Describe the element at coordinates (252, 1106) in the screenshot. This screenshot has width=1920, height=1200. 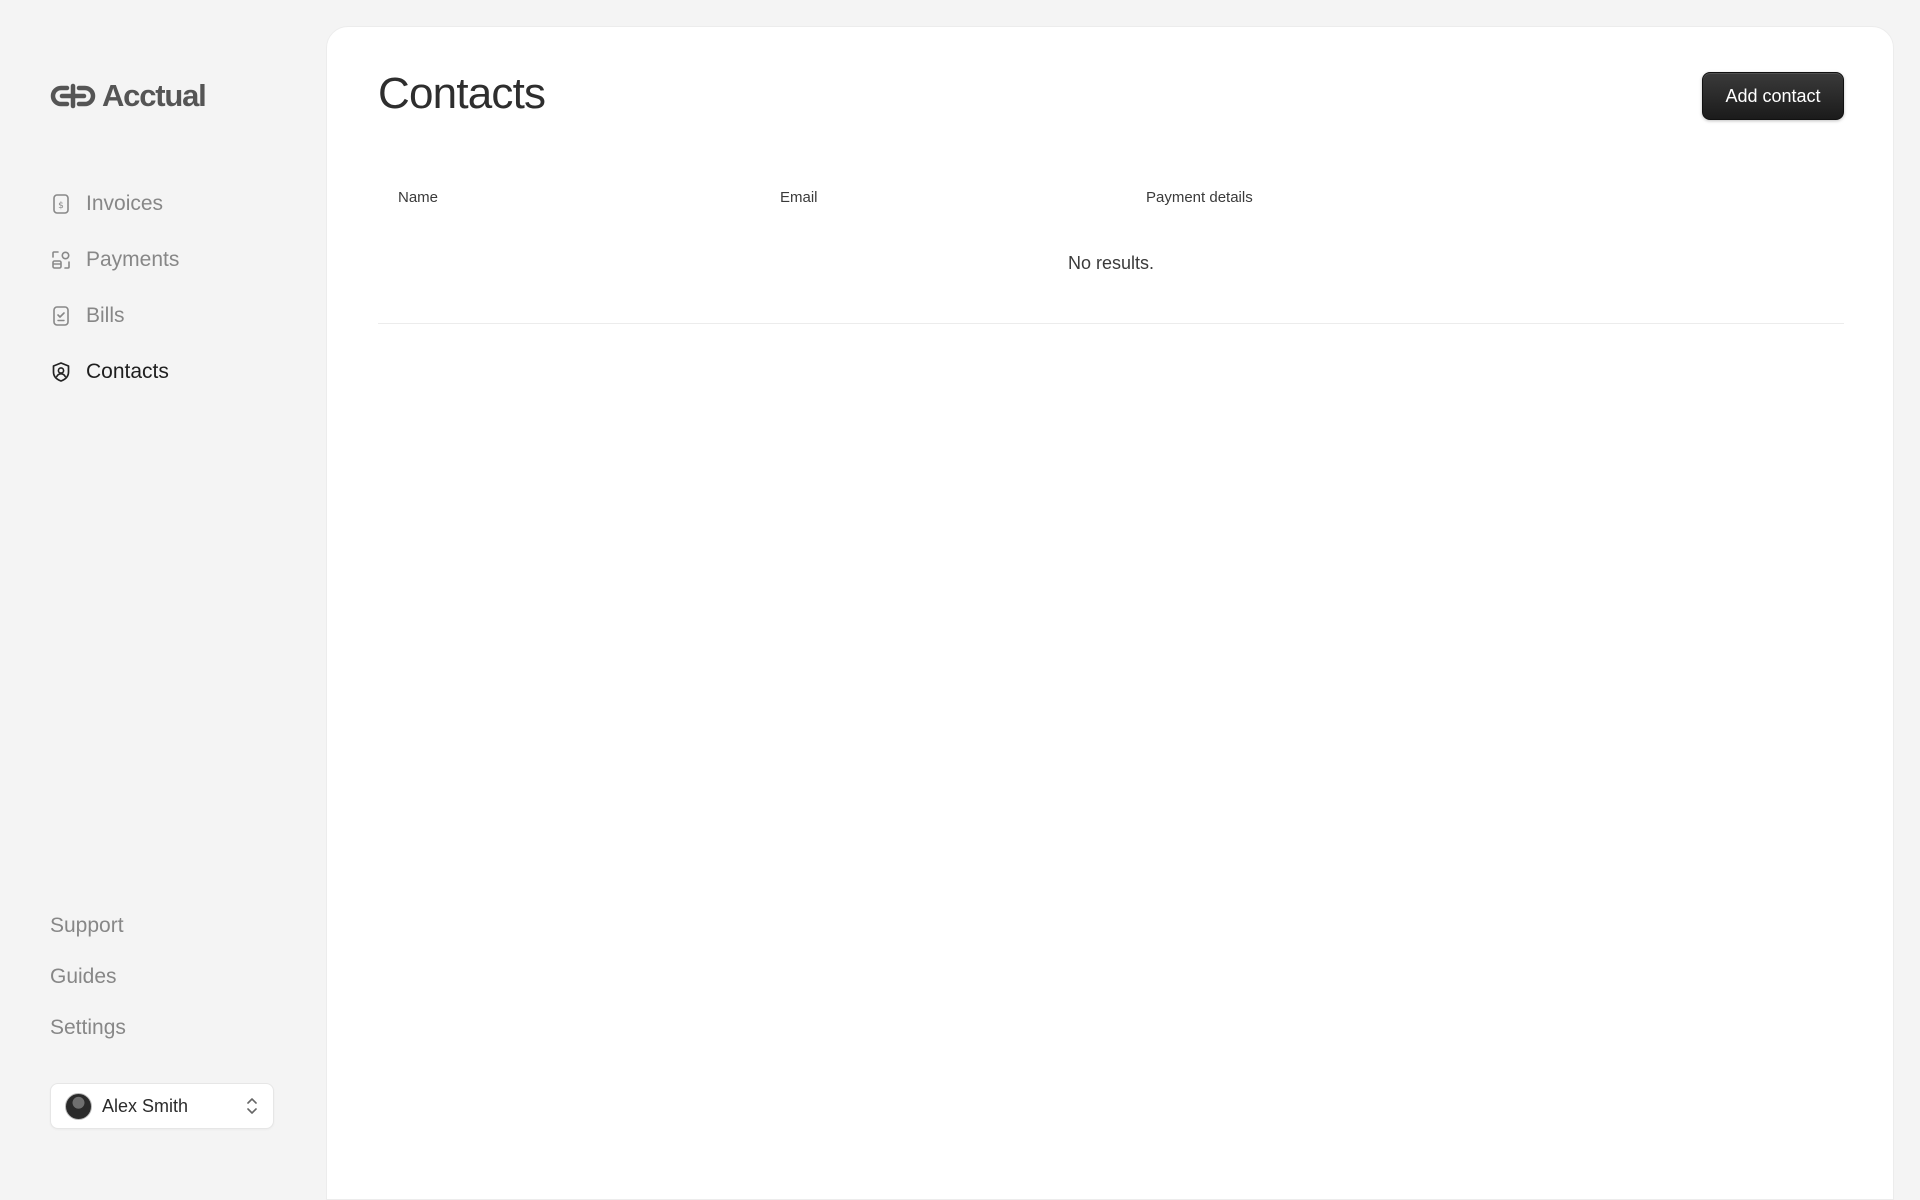
I see `chevron-up-down-icon` at that location.